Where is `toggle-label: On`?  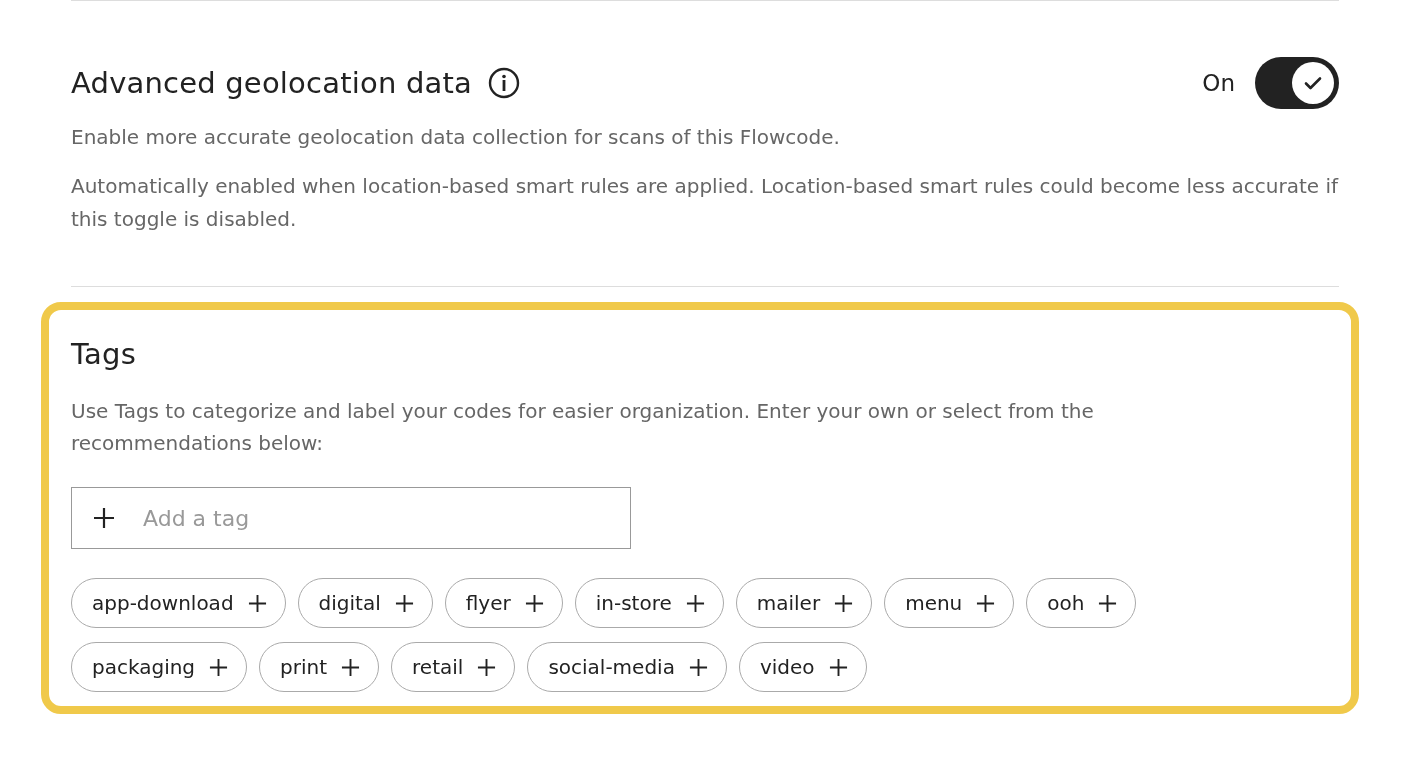
toggle-label: On is located at coordinates (1218, 83).